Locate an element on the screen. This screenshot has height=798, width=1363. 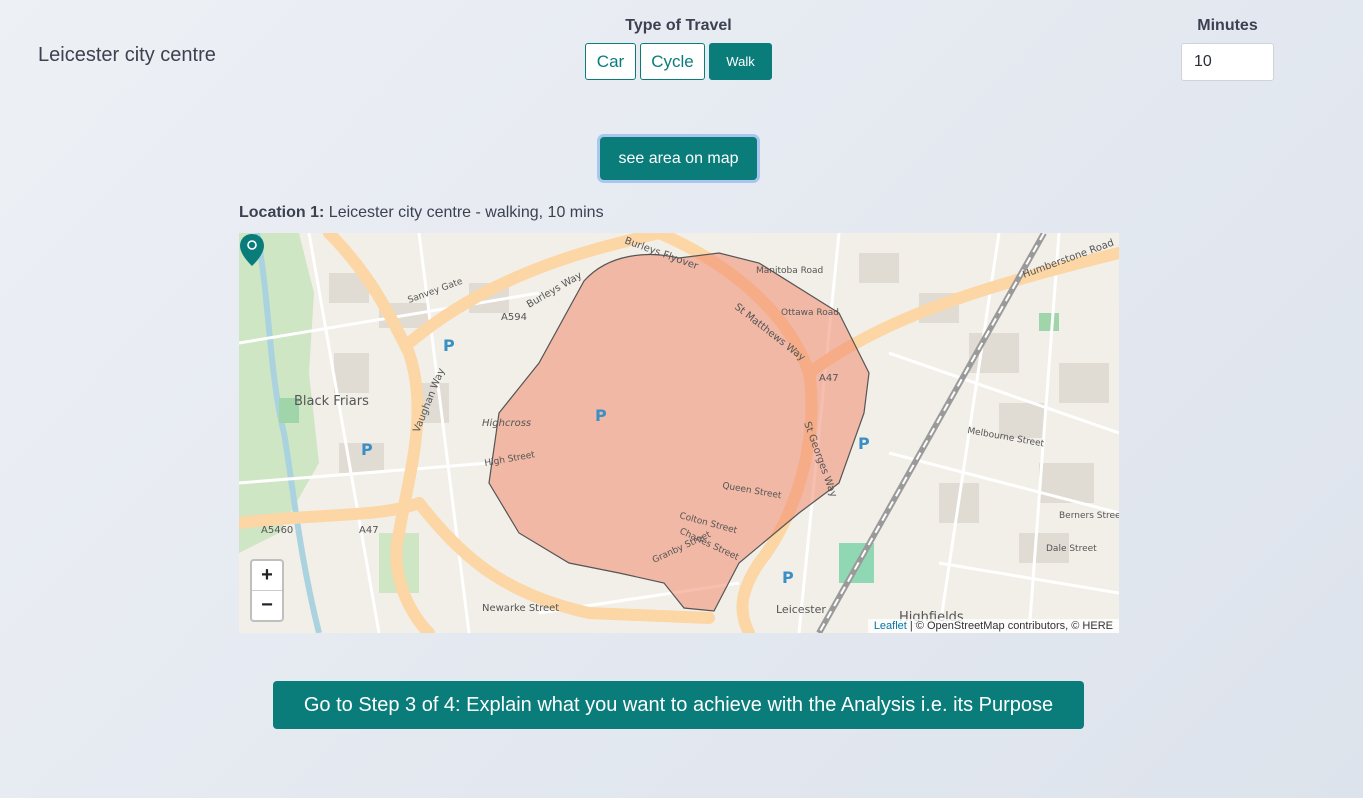
label-highcross: Highcross is located at coordinates (506, 423).